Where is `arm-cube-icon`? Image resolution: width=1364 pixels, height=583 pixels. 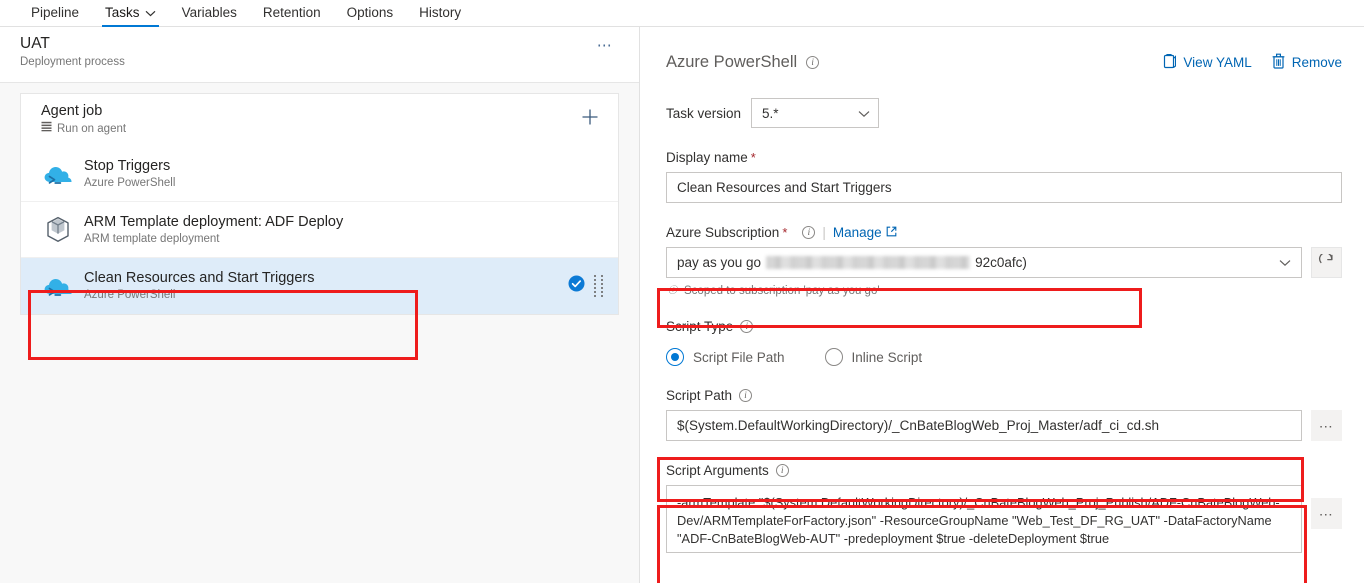 arm-cube-icon is located at coordinates (58, 229).